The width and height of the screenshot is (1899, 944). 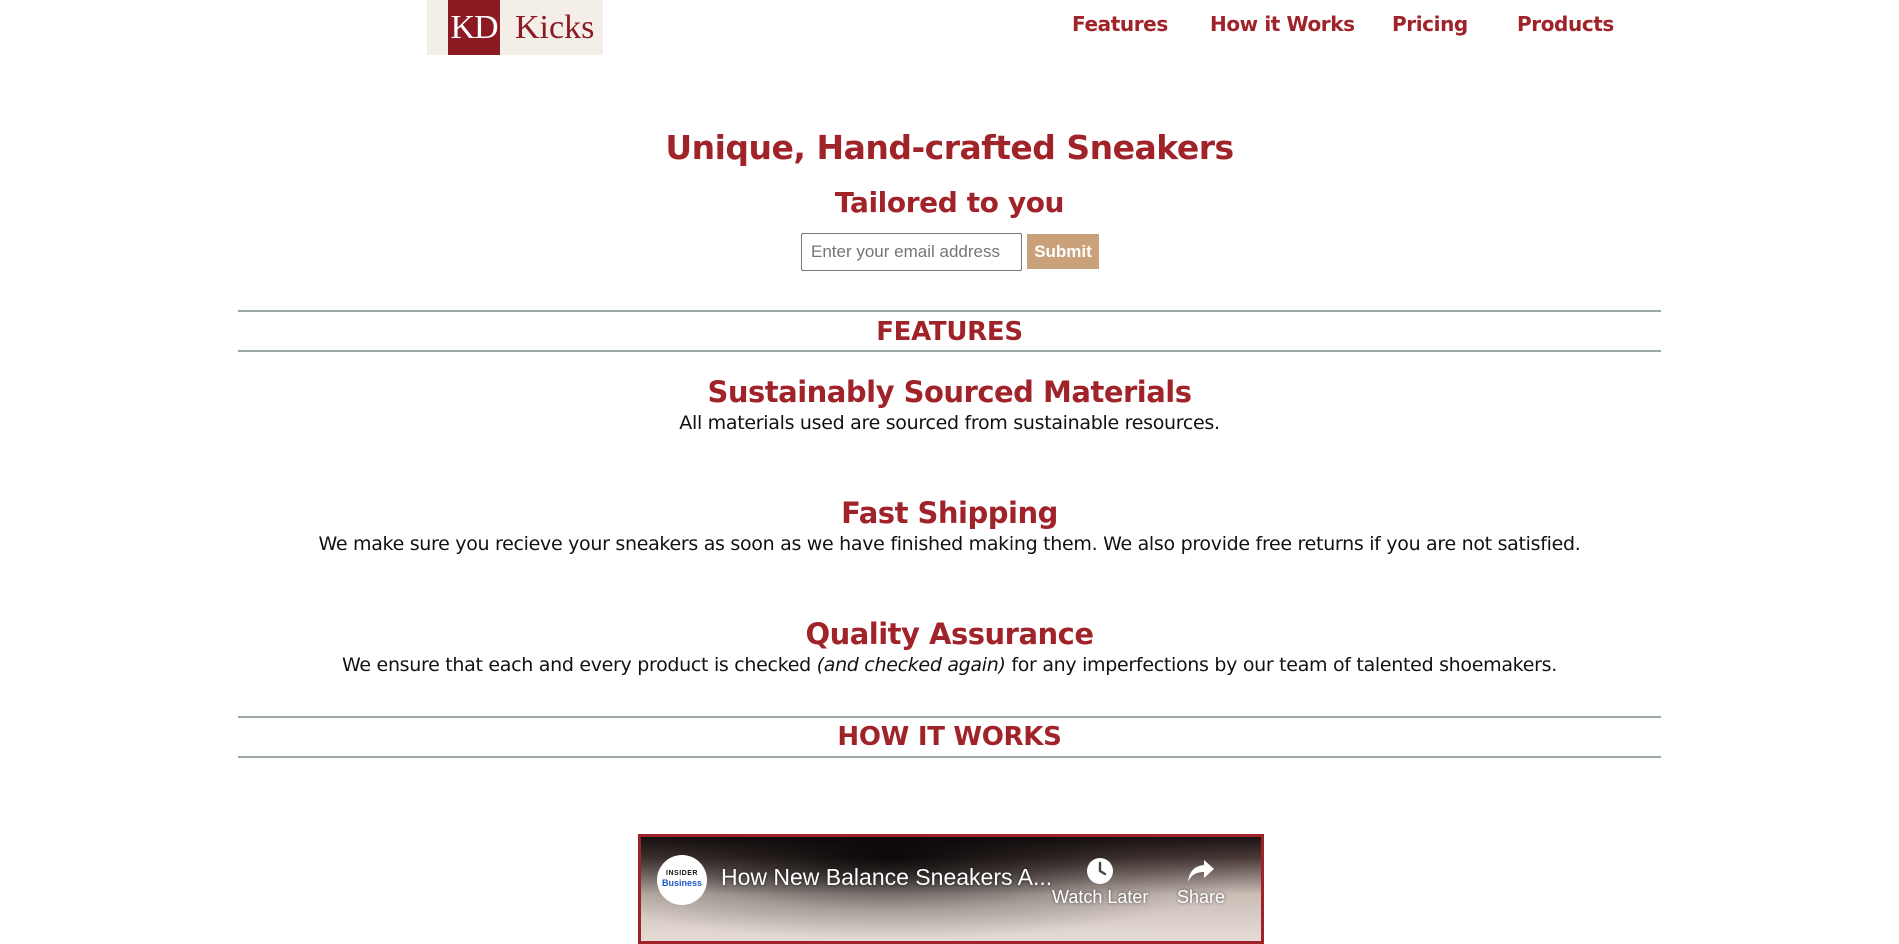 What do you see at coordinates (1565, 24) in the screenshot?
I see `nav-link-products: Products` at bounding box center [1565, 24].